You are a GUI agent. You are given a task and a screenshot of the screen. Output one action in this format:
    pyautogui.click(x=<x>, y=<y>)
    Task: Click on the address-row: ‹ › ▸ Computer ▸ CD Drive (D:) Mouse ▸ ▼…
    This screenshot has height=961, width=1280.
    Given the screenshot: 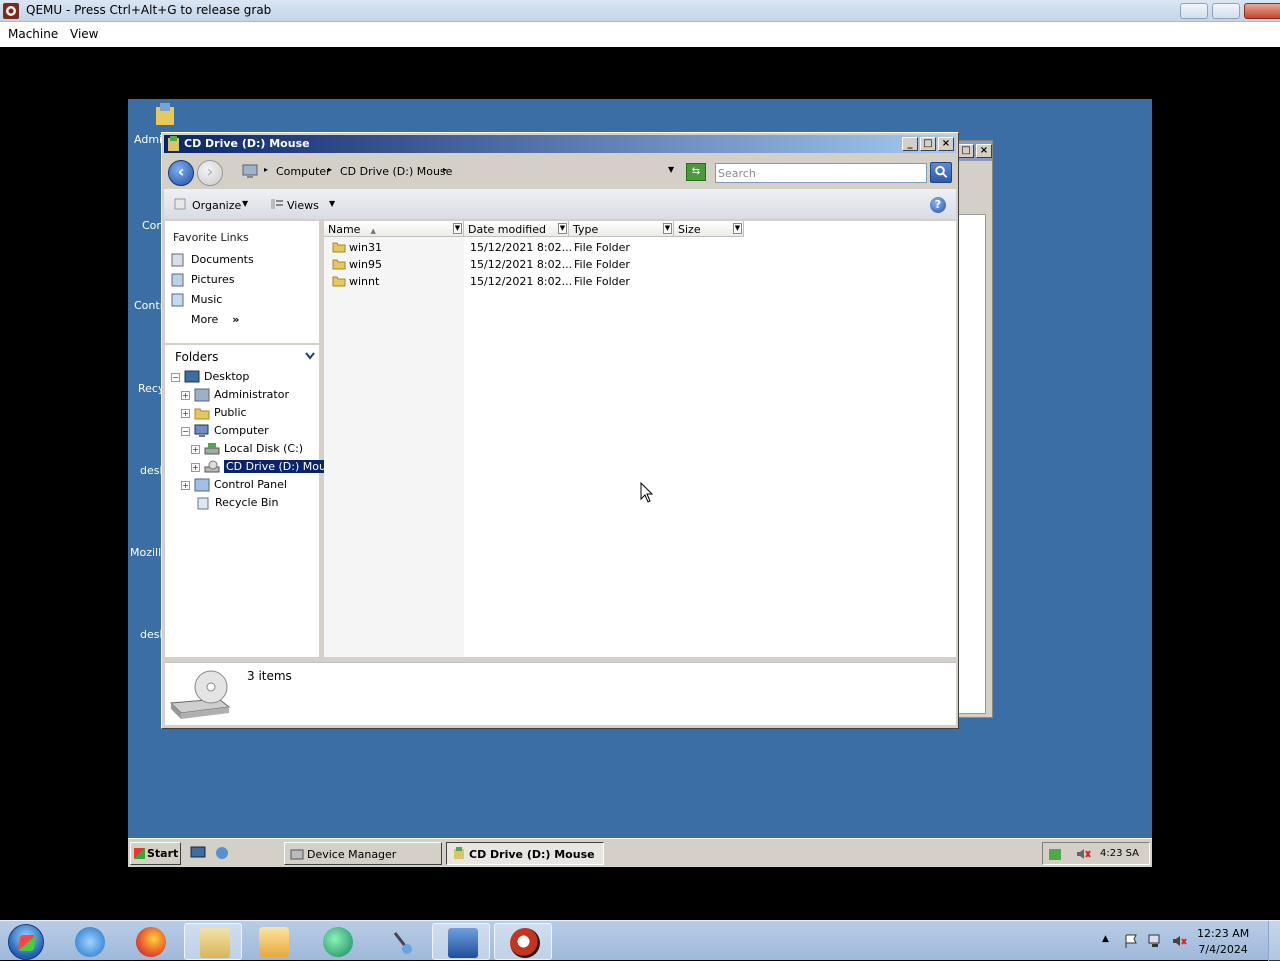 What is the action you would take?
    pyautogui.click(x=560, y=171)
    